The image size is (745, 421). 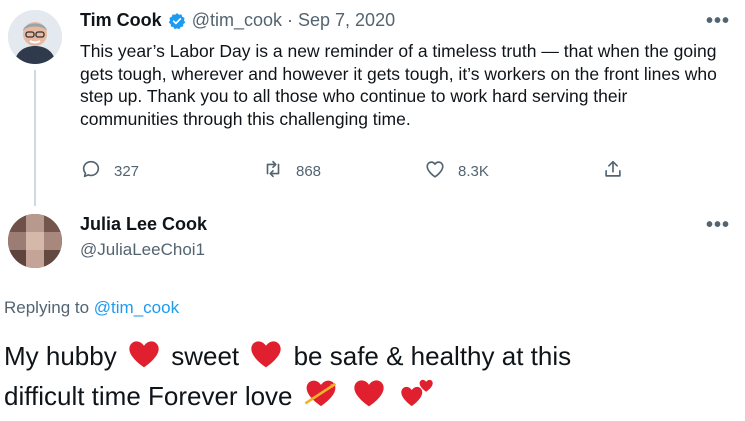 I want to click on reply-text-line-1: My hubby sweet be safe & healthy at this, so click(x=374, y=358).